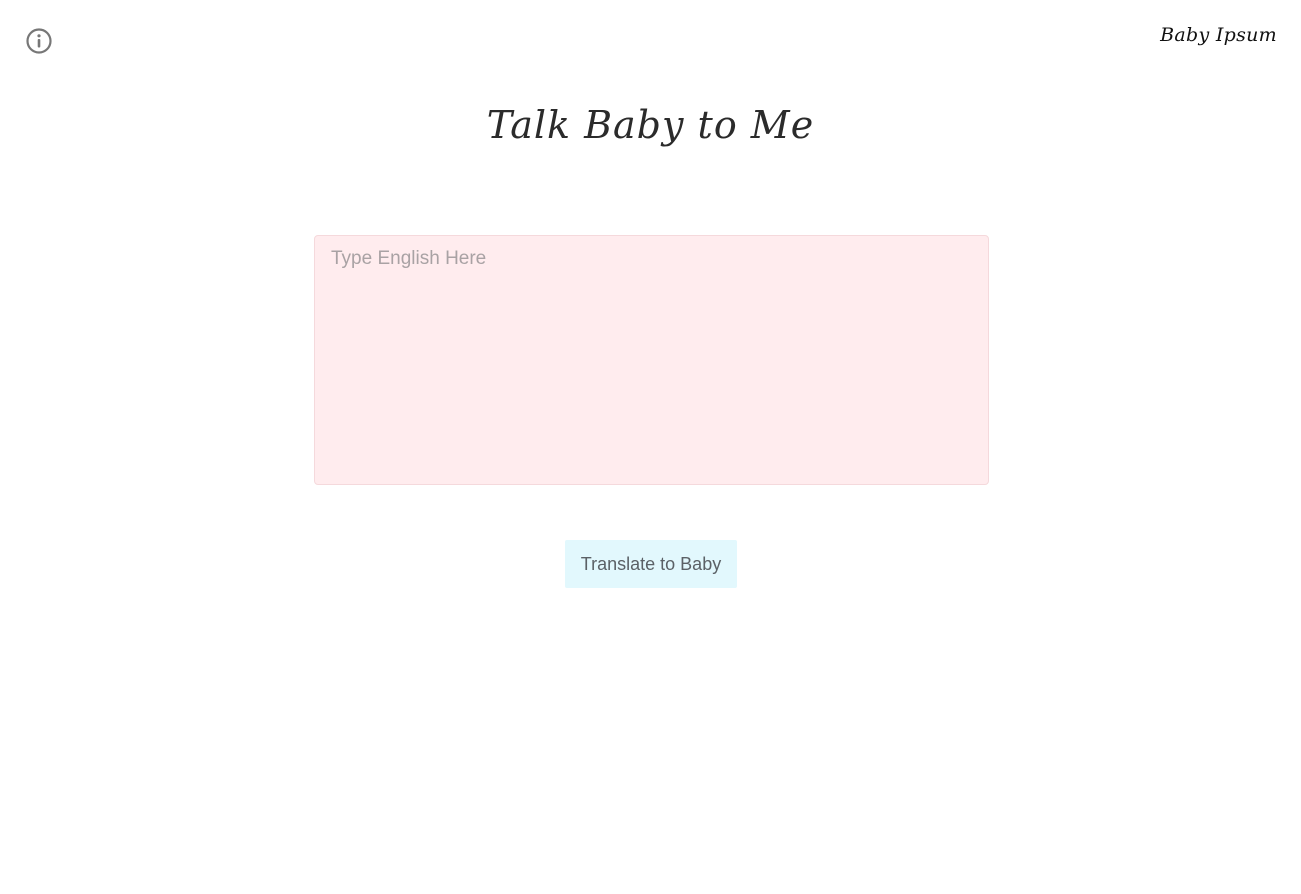 The image size is (1301, 894). I want to click on page-title: Talk Baby to Me, so click(650, 125).